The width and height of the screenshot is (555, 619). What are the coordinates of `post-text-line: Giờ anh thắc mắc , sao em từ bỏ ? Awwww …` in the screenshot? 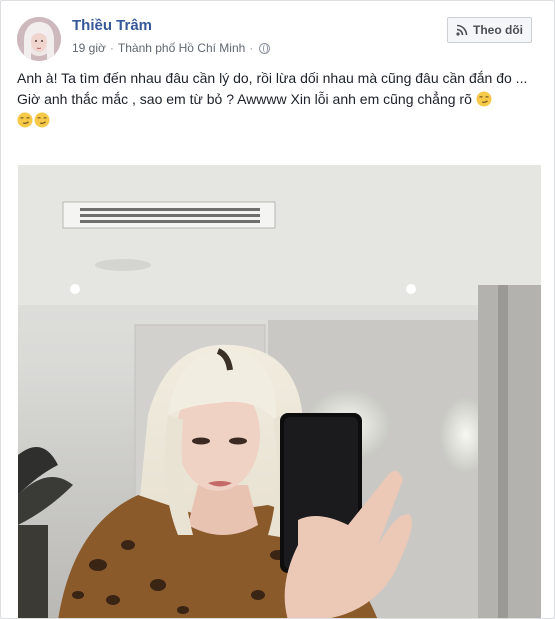 It's located at (281, 110).